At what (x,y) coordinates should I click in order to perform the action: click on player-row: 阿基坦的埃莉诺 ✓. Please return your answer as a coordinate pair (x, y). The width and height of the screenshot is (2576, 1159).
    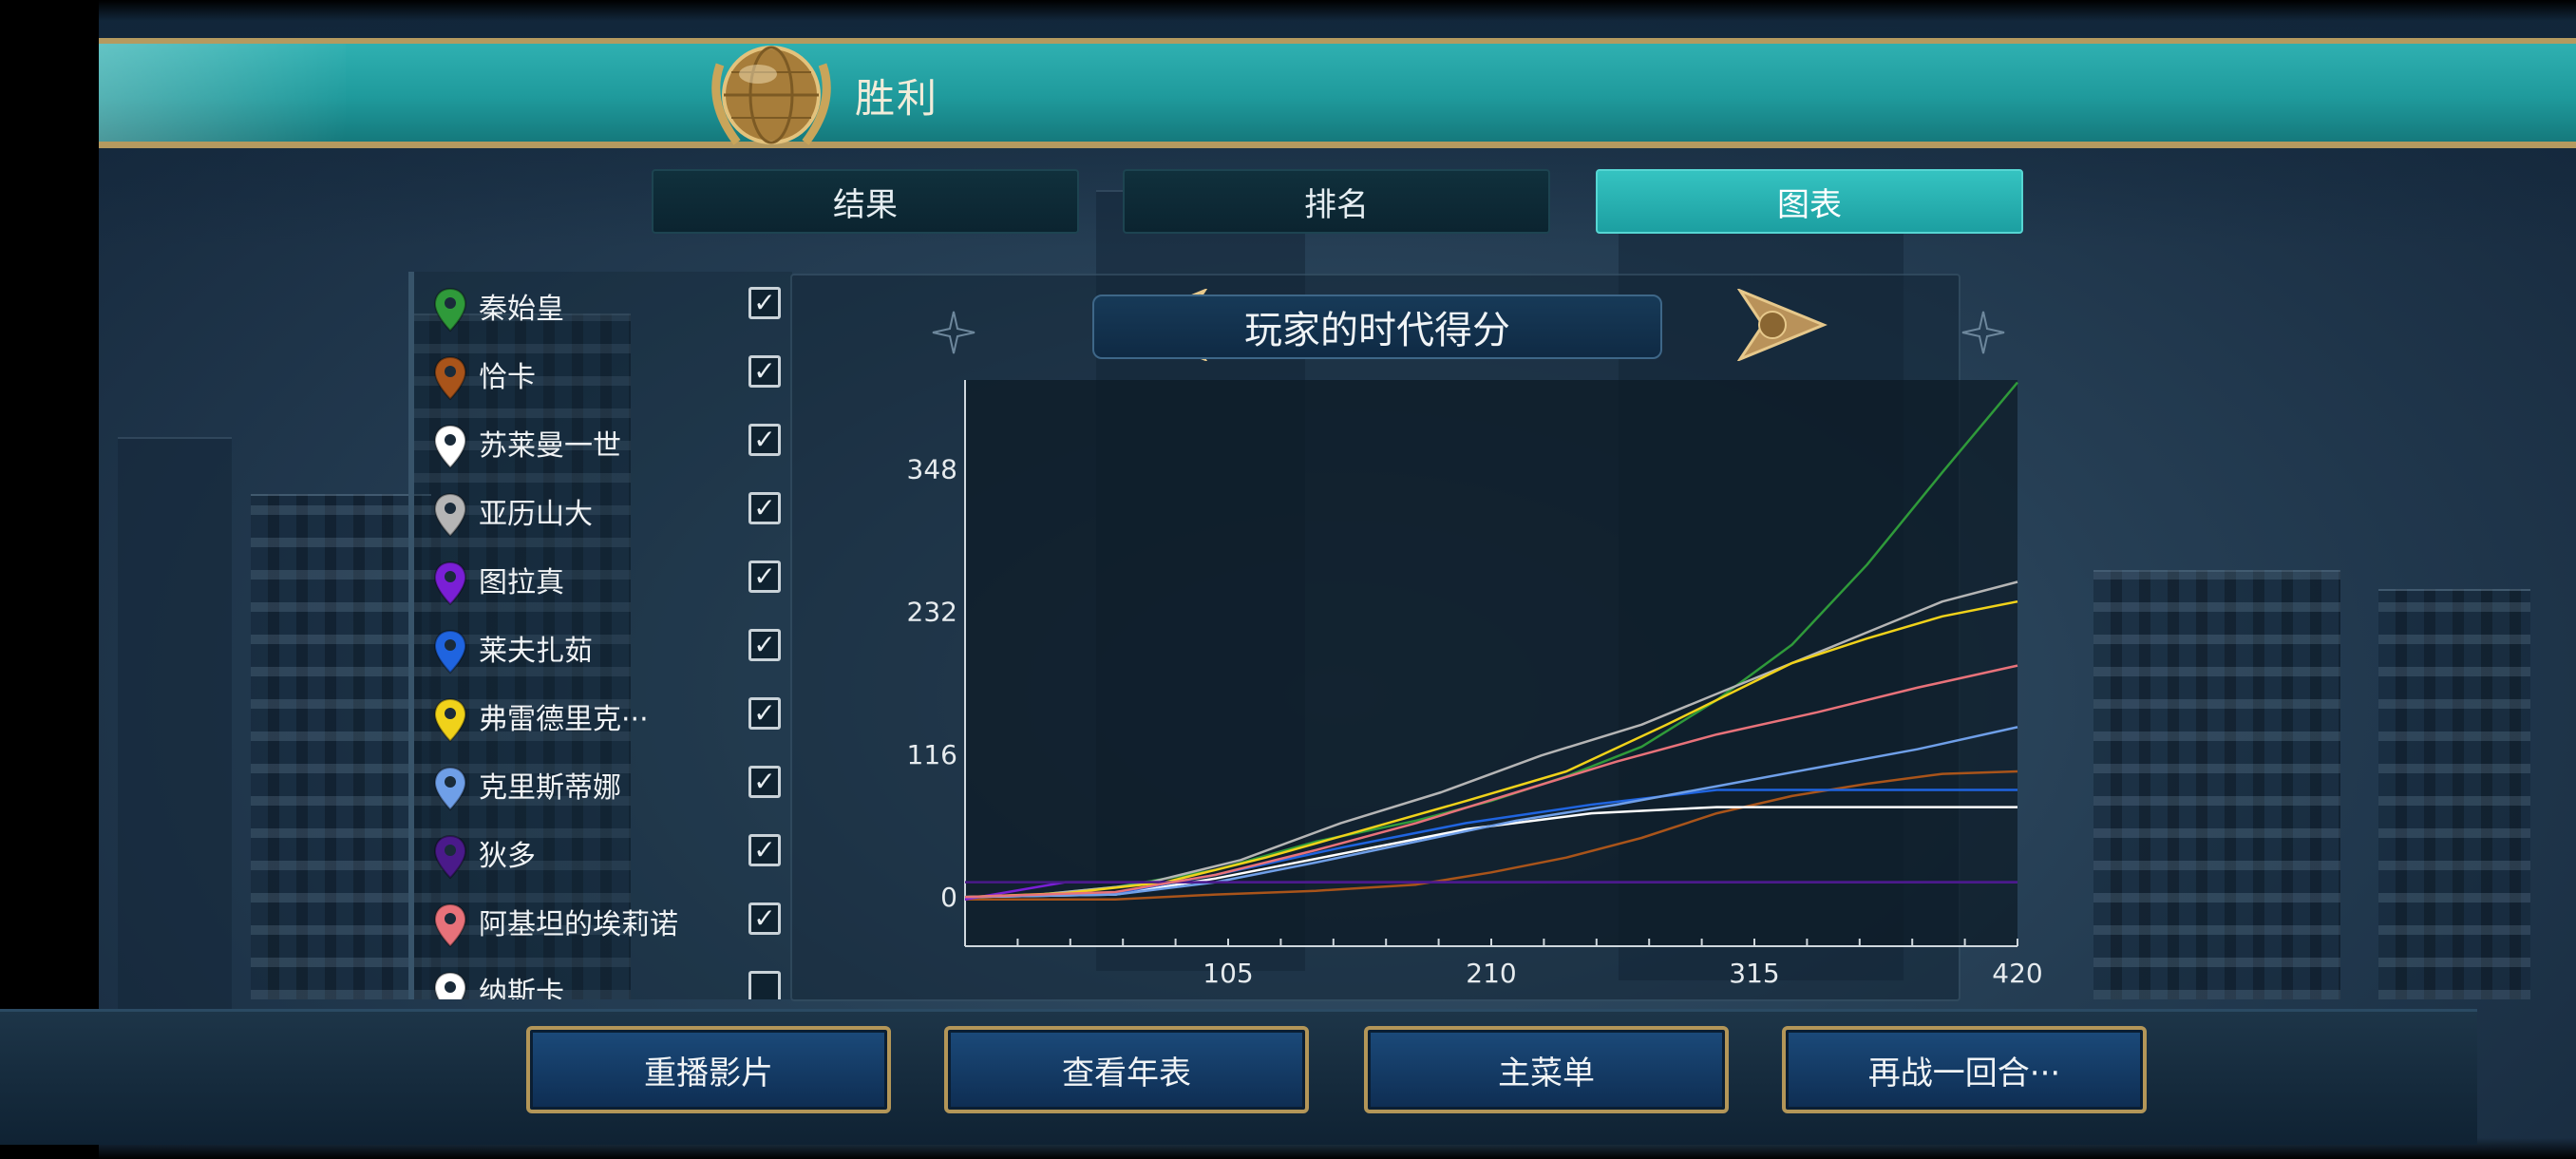
    Looking at the image, I should click on (603, 921).